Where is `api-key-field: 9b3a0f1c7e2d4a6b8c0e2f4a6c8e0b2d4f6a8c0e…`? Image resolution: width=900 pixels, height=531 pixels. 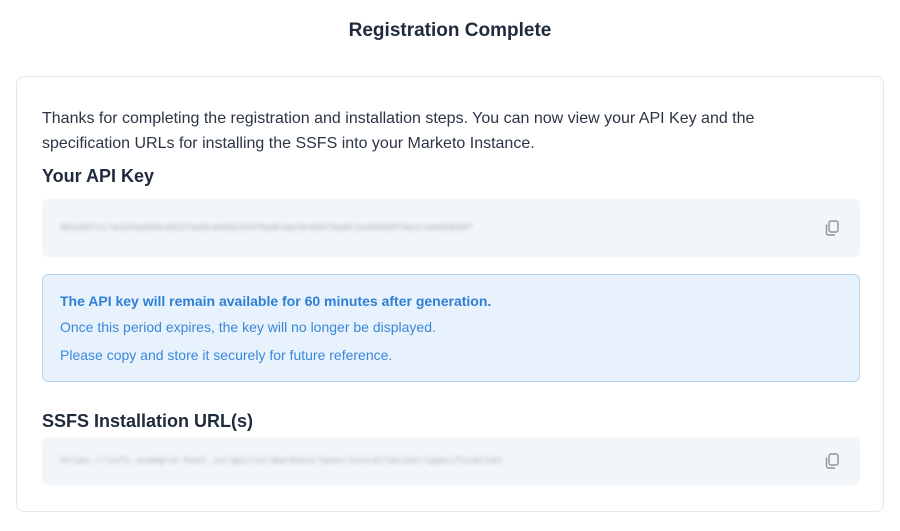 api-key-field: 9b3a0f1c7e2d4a6b8c0e2f4a6c8e0b2d4f6a8c0e… is located at coordinates (451, 228).